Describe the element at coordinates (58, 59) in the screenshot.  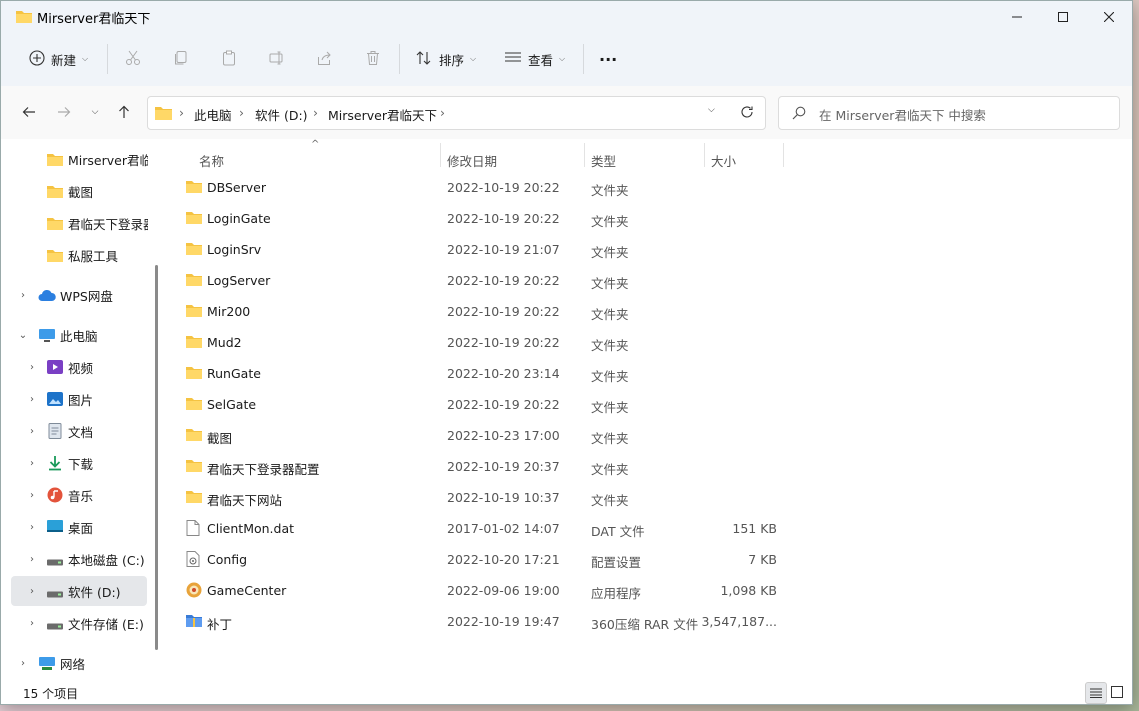
I see `new-button: 新建 ⌵` at that location.